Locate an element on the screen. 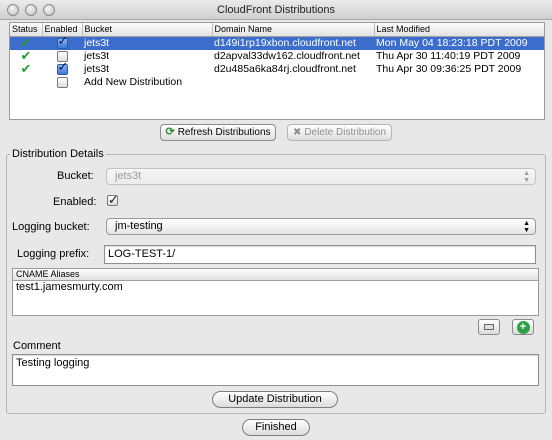 This screenshot has width=552, height=440. bucket-label: Bucket: is located at coordinates (75, 176).